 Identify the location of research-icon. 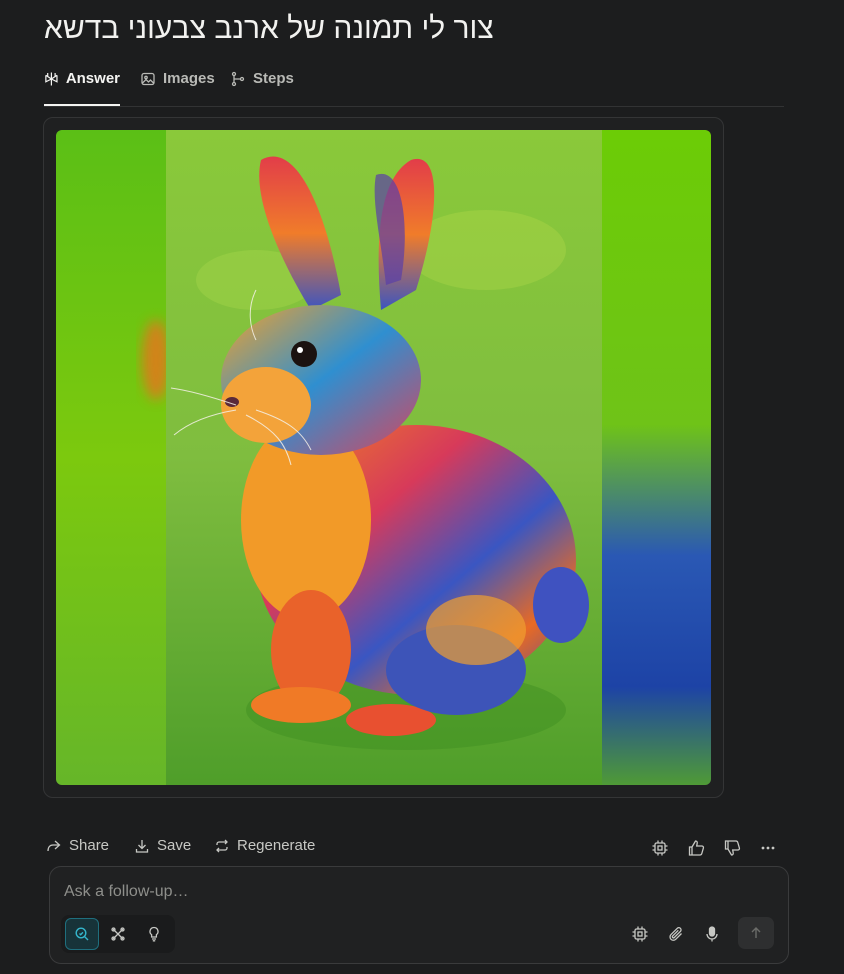
(118, 934).